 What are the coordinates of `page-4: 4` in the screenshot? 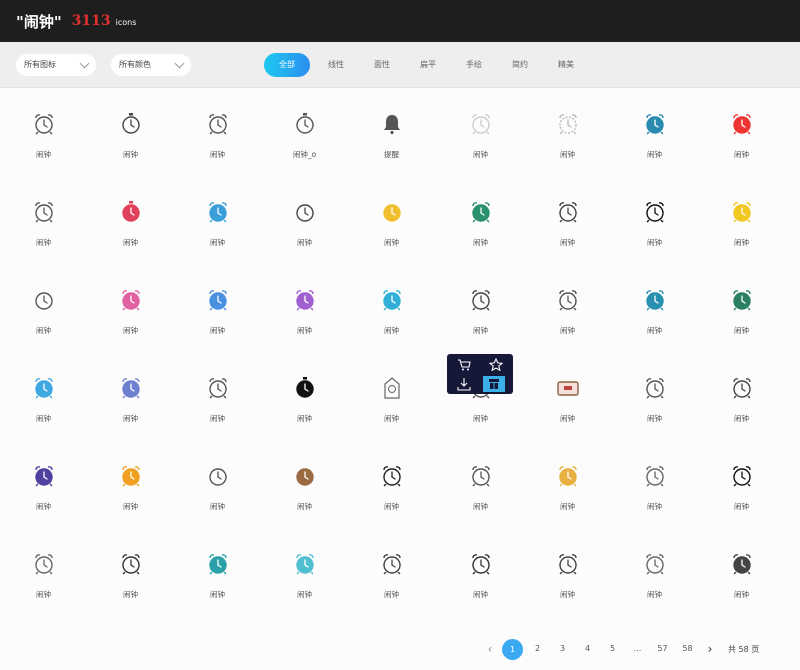 It's located at (587, 649).